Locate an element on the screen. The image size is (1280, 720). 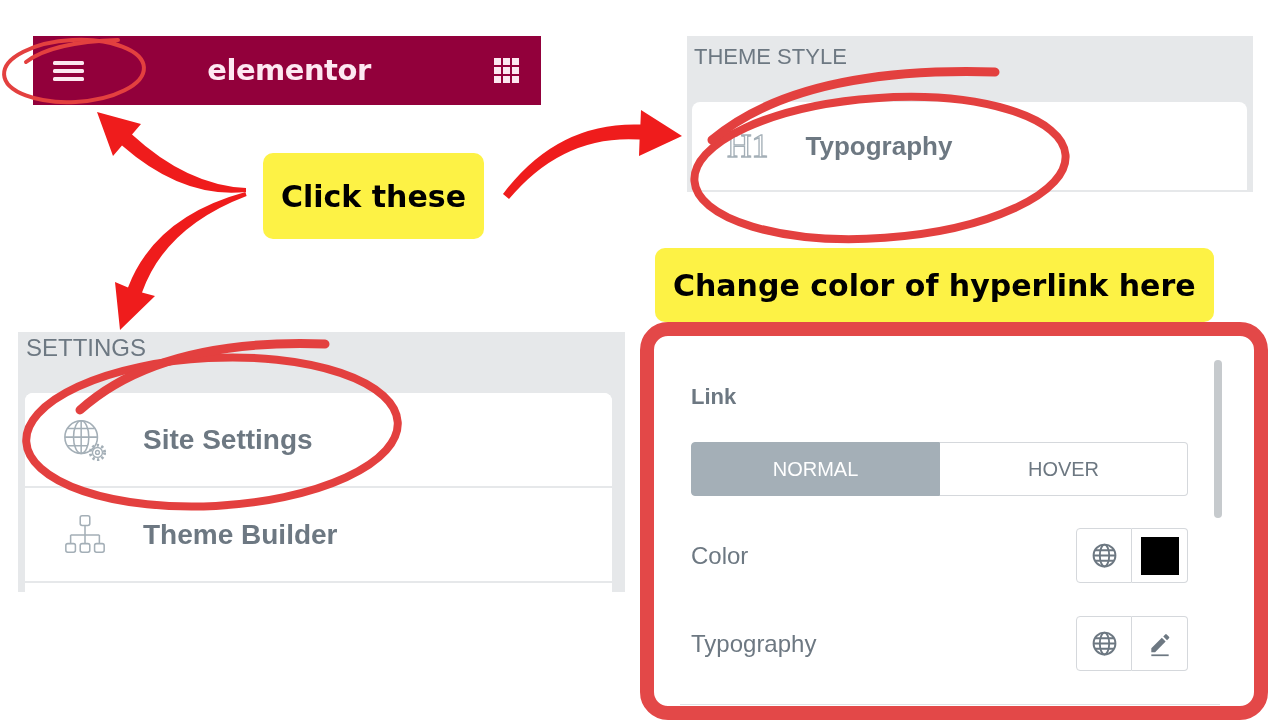
edit-button is located at coordinates (1160, 643).